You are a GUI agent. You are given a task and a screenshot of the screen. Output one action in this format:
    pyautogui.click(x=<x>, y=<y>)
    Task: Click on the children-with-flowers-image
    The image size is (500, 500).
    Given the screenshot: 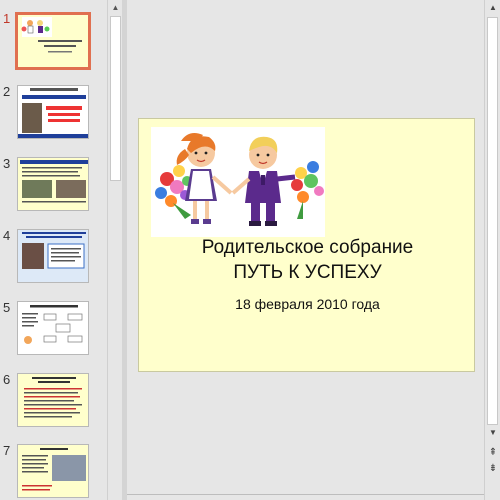 What is the action you would take?
    pyautogui.click(x=238, y=182)
    